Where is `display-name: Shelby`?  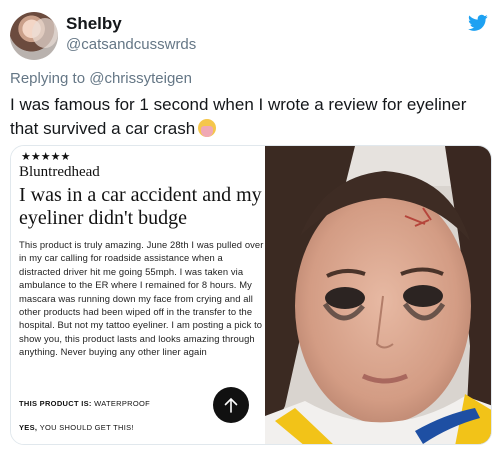 display-name: Shelby is located at coordinates (94, 24).